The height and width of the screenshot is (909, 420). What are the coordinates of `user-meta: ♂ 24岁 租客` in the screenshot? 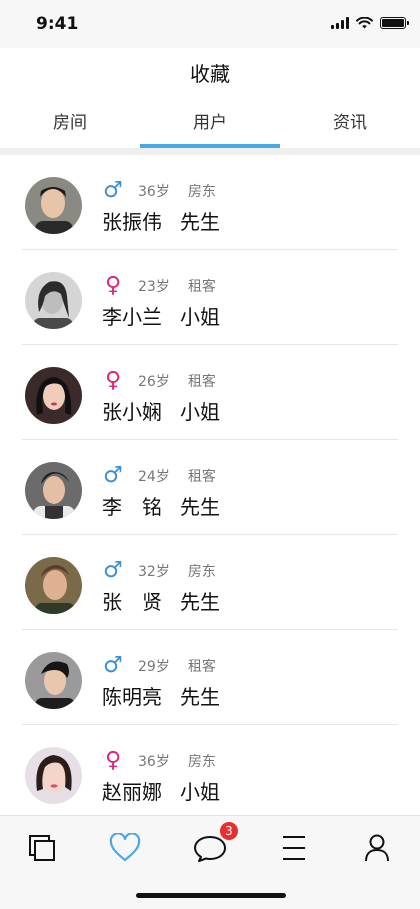 It's located at (159, 476).